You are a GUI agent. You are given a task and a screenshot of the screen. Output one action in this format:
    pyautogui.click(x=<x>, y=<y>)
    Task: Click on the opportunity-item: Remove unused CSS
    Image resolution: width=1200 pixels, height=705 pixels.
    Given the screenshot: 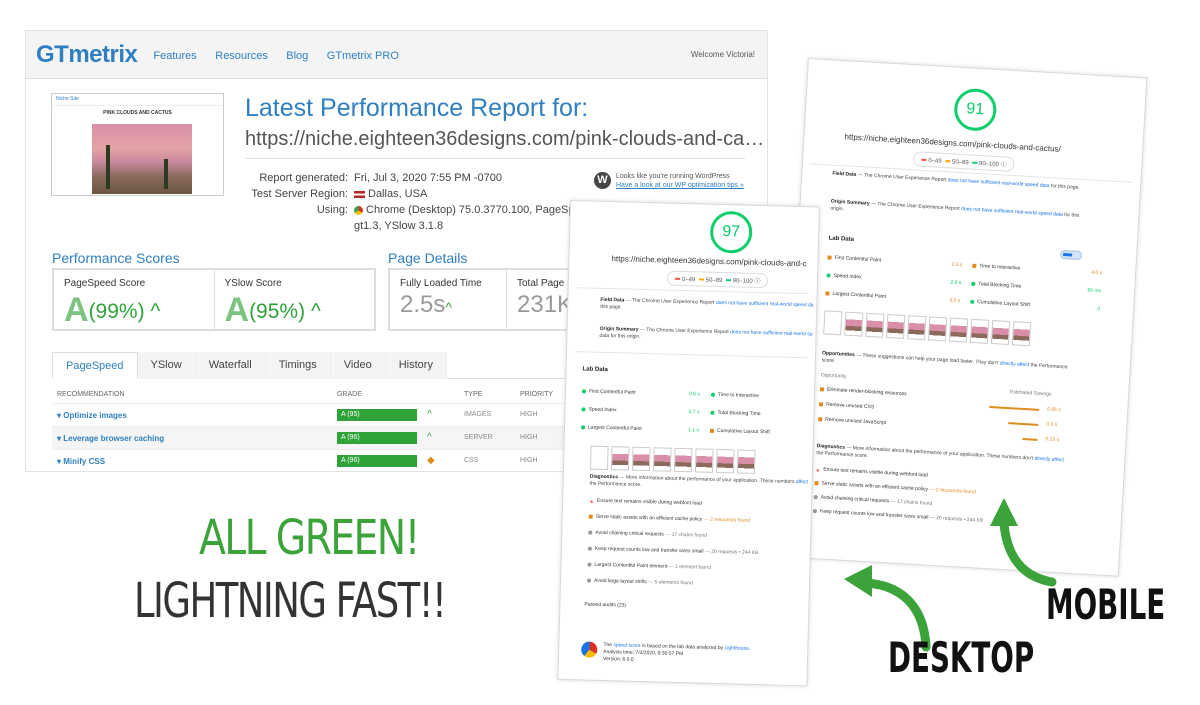 What is the action you would take?
    pyautogui.click(x=846, y=405)
    